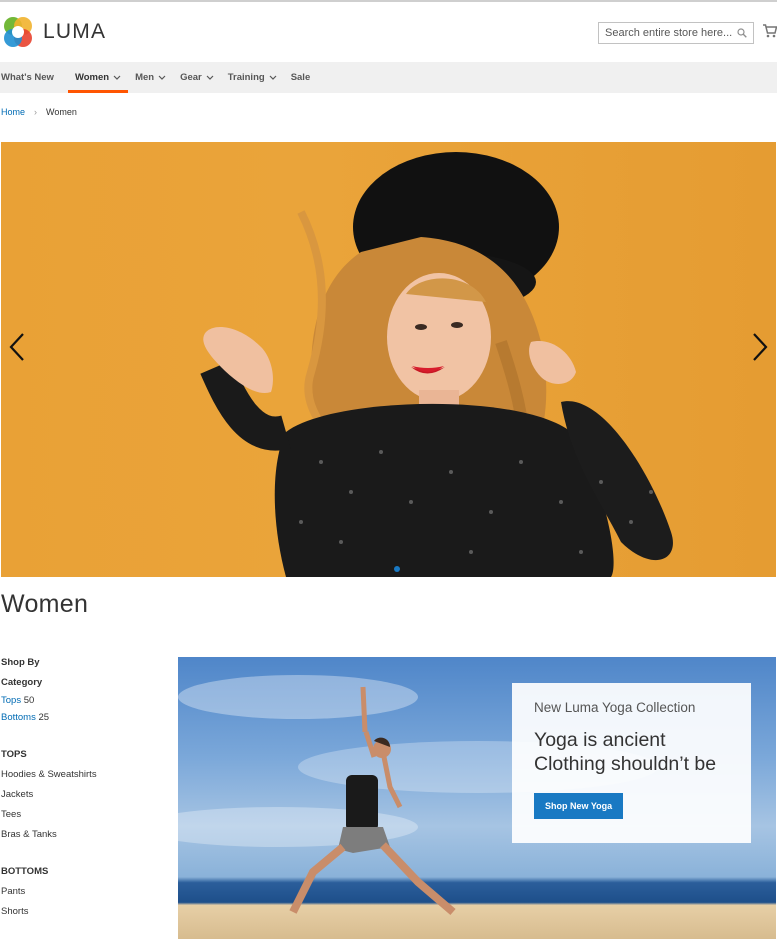  Describe the element at coordinates (625, 764) in the screenshot. I see `promo-headline-line2: Clothing shouldn’t be` at that location.